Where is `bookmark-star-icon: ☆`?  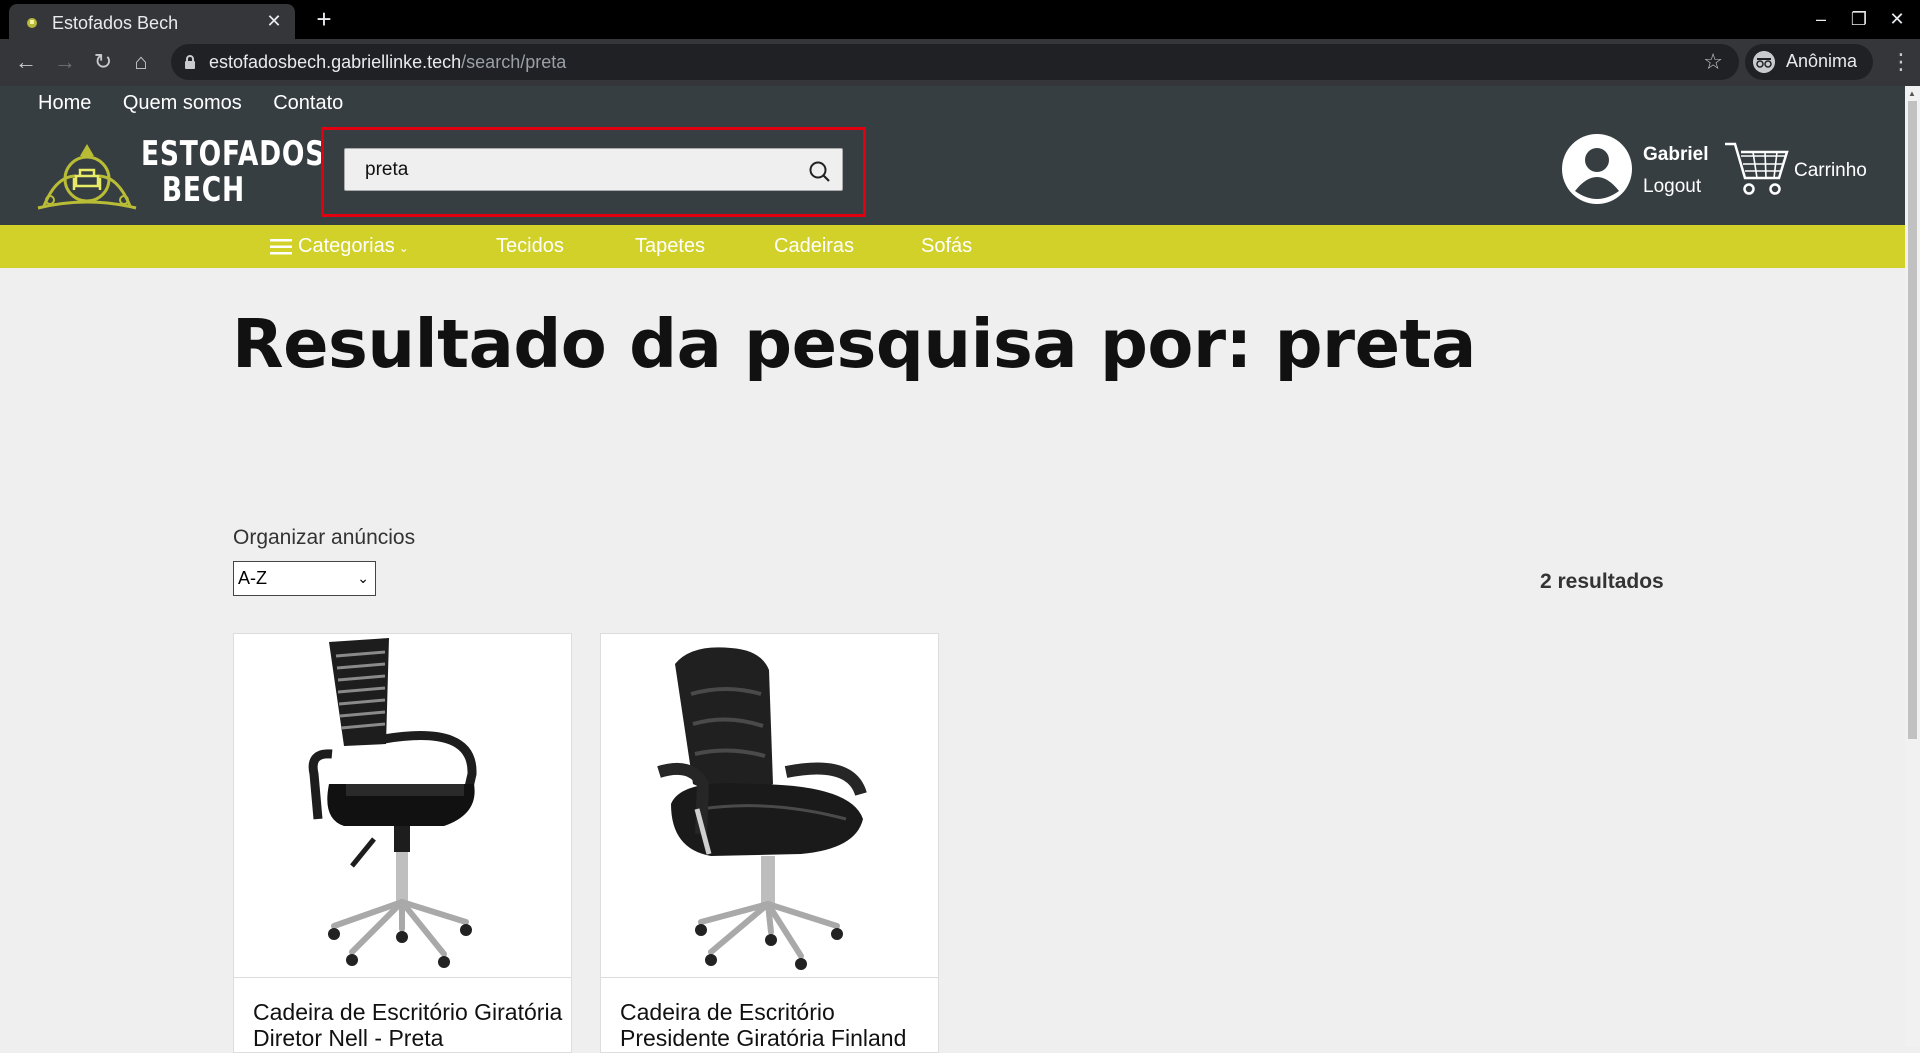 bookmark-star-icon: ☆ is located at coordinates (1713, 62).